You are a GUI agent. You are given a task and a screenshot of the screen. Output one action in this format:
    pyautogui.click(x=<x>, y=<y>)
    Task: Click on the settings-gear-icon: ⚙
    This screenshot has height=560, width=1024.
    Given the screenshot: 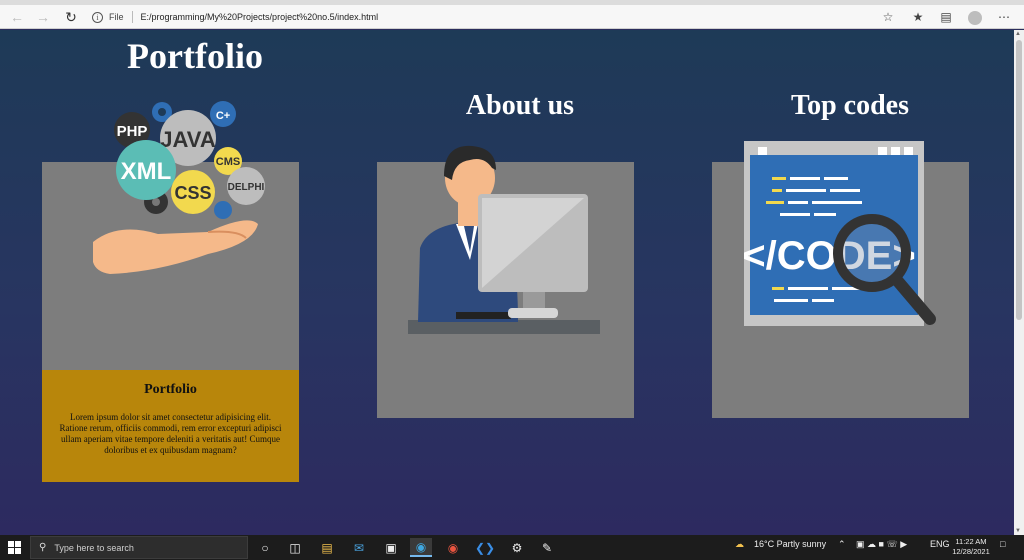 What is the action you would take?
    pyautogui.click(x=517, y=547)
    